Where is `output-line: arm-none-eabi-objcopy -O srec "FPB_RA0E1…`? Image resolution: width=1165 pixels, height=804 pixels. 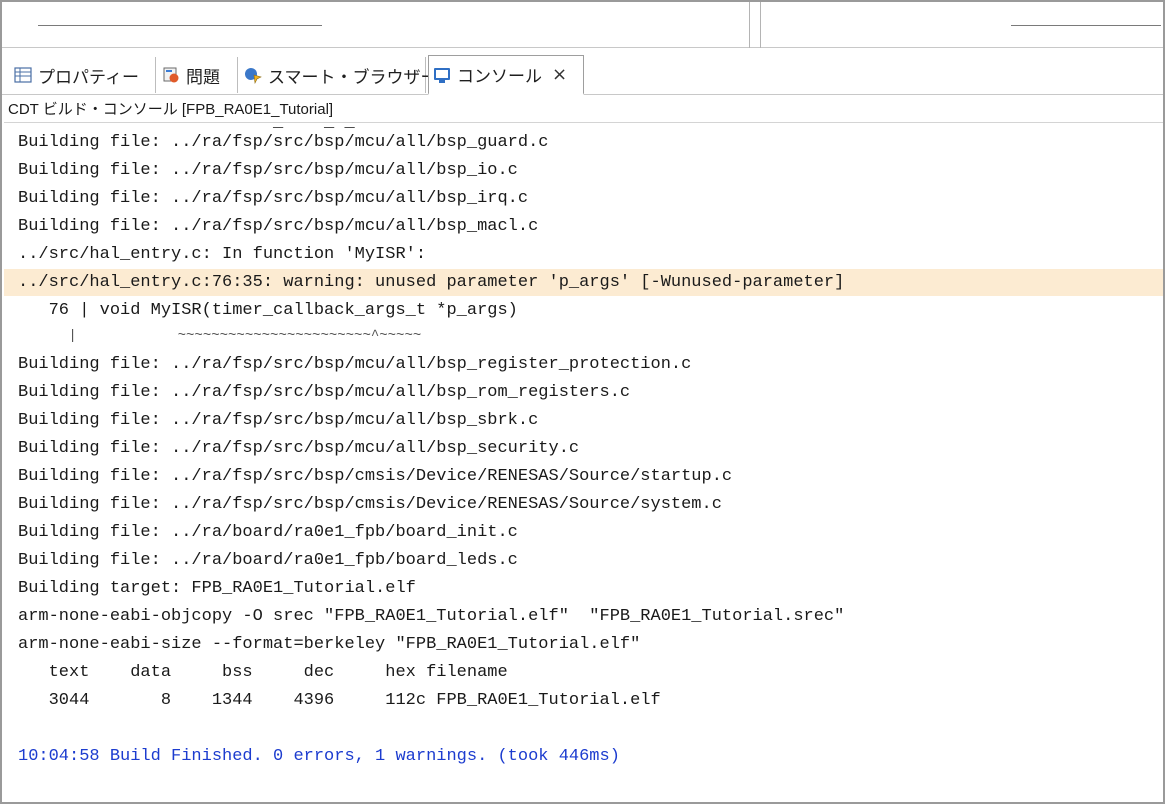 output-line: arm-none-eabi-objcopy -O srec "FPB_RA0E1… is located at coordinates (431, 616).